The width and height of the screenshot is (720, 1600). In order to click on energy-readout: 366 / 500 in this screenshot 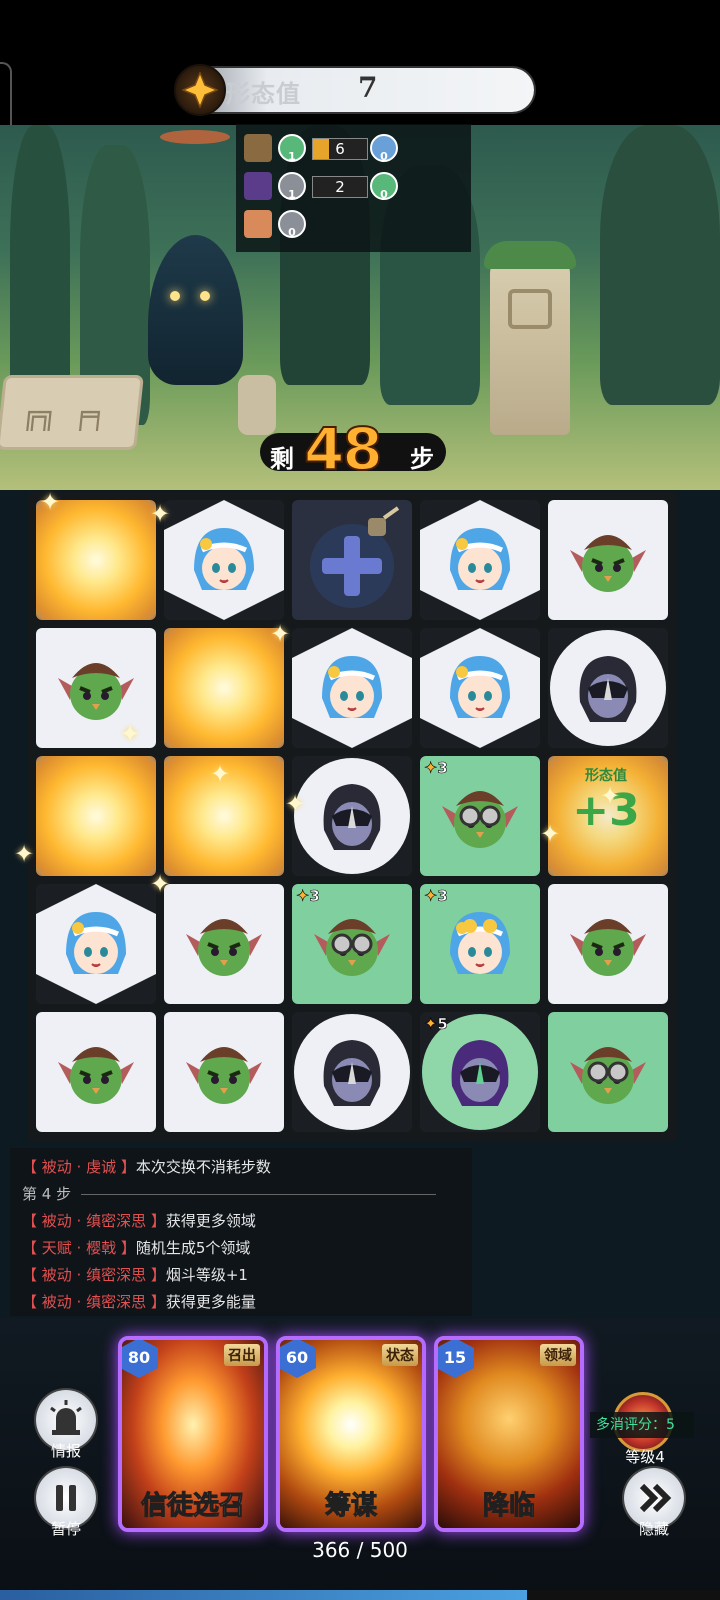, I will do `click(360, 1550)`.